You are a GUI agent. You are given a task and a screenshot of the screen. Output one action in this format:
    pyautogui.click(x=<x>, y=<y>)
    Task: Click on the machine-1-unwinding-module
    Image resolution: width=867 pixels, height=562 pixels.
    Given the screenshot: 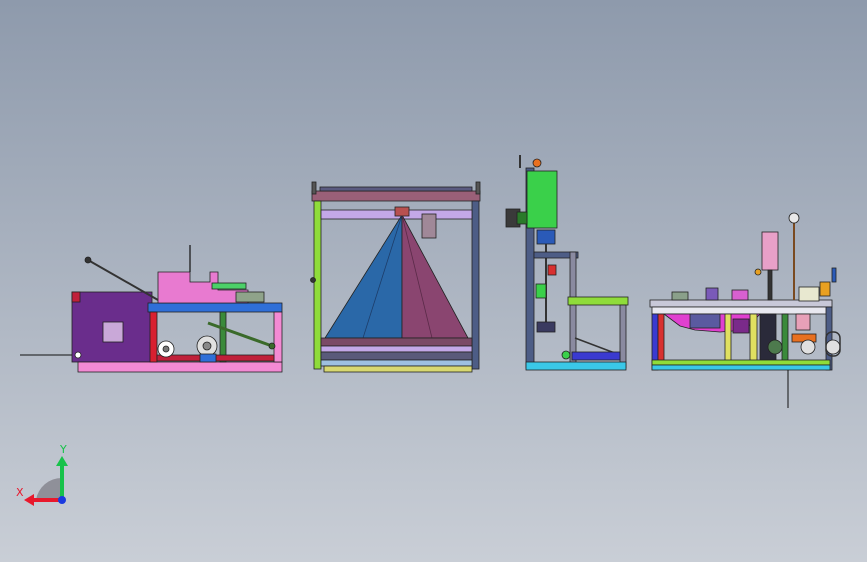 What is the action you would take?
    pyautogui.click(x=151, y=309)
    